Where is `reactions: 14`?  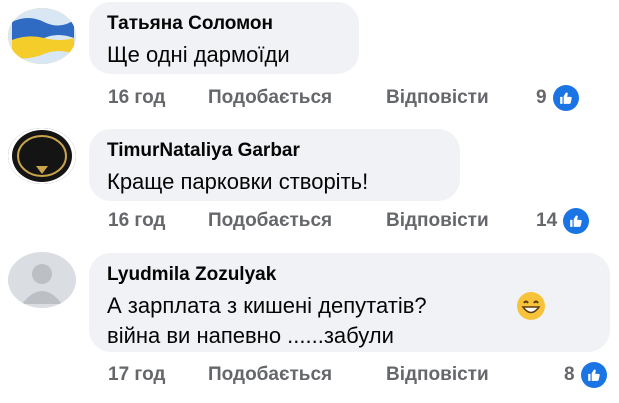
reactions: 14 is located at coordinates (563, 221).